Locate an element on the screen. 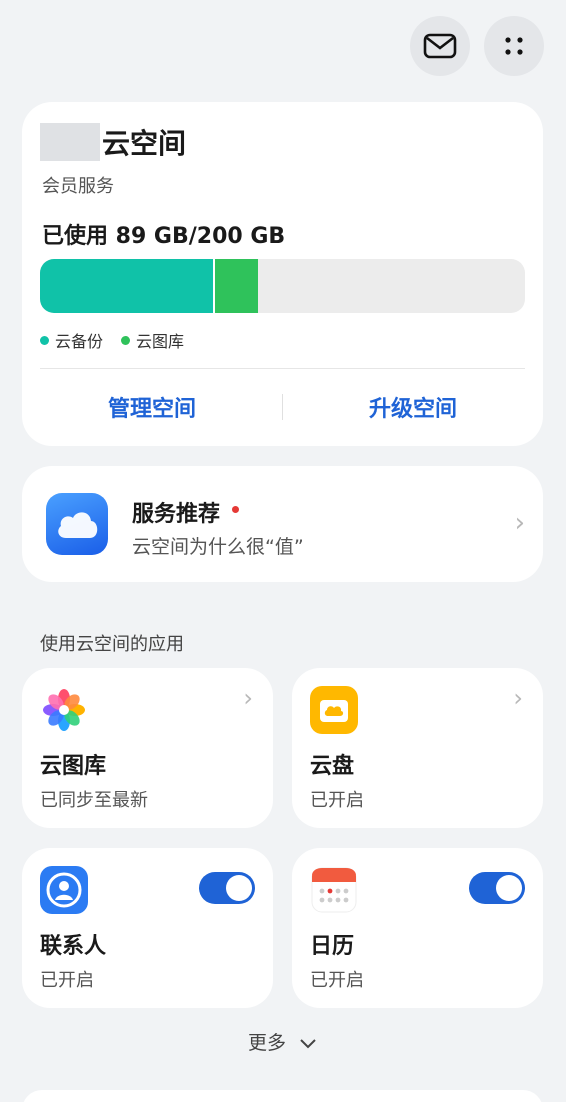  legend-label: 云图库 is located at coordinates (160, 341).